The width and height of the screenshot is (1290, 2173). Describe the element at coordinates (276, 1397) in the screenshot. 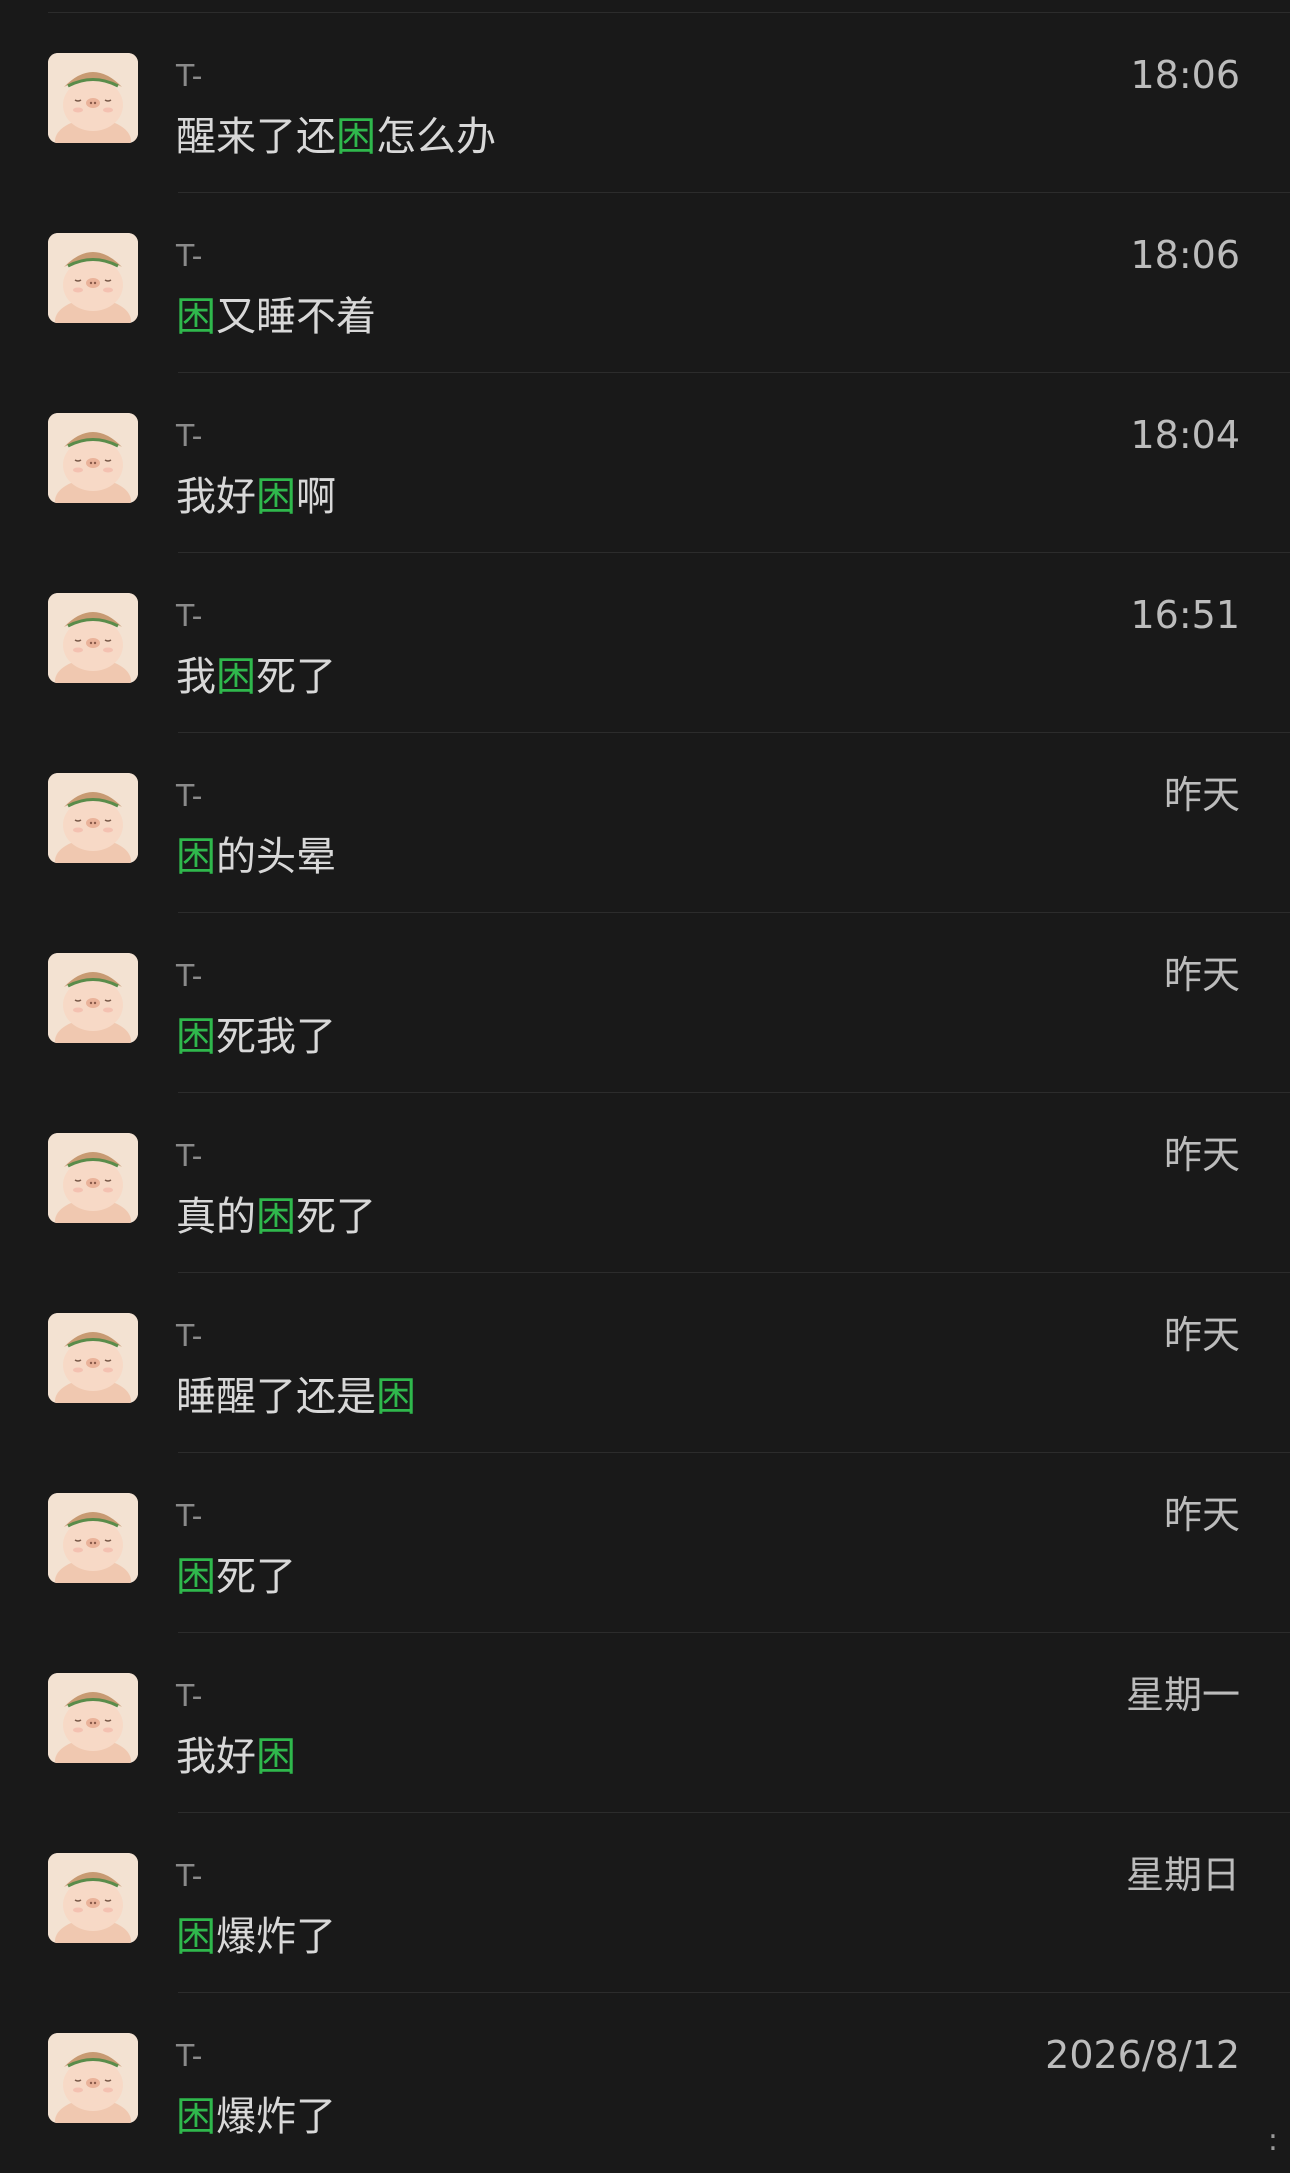

I see `message-text: 睡醒了还是` at that location.